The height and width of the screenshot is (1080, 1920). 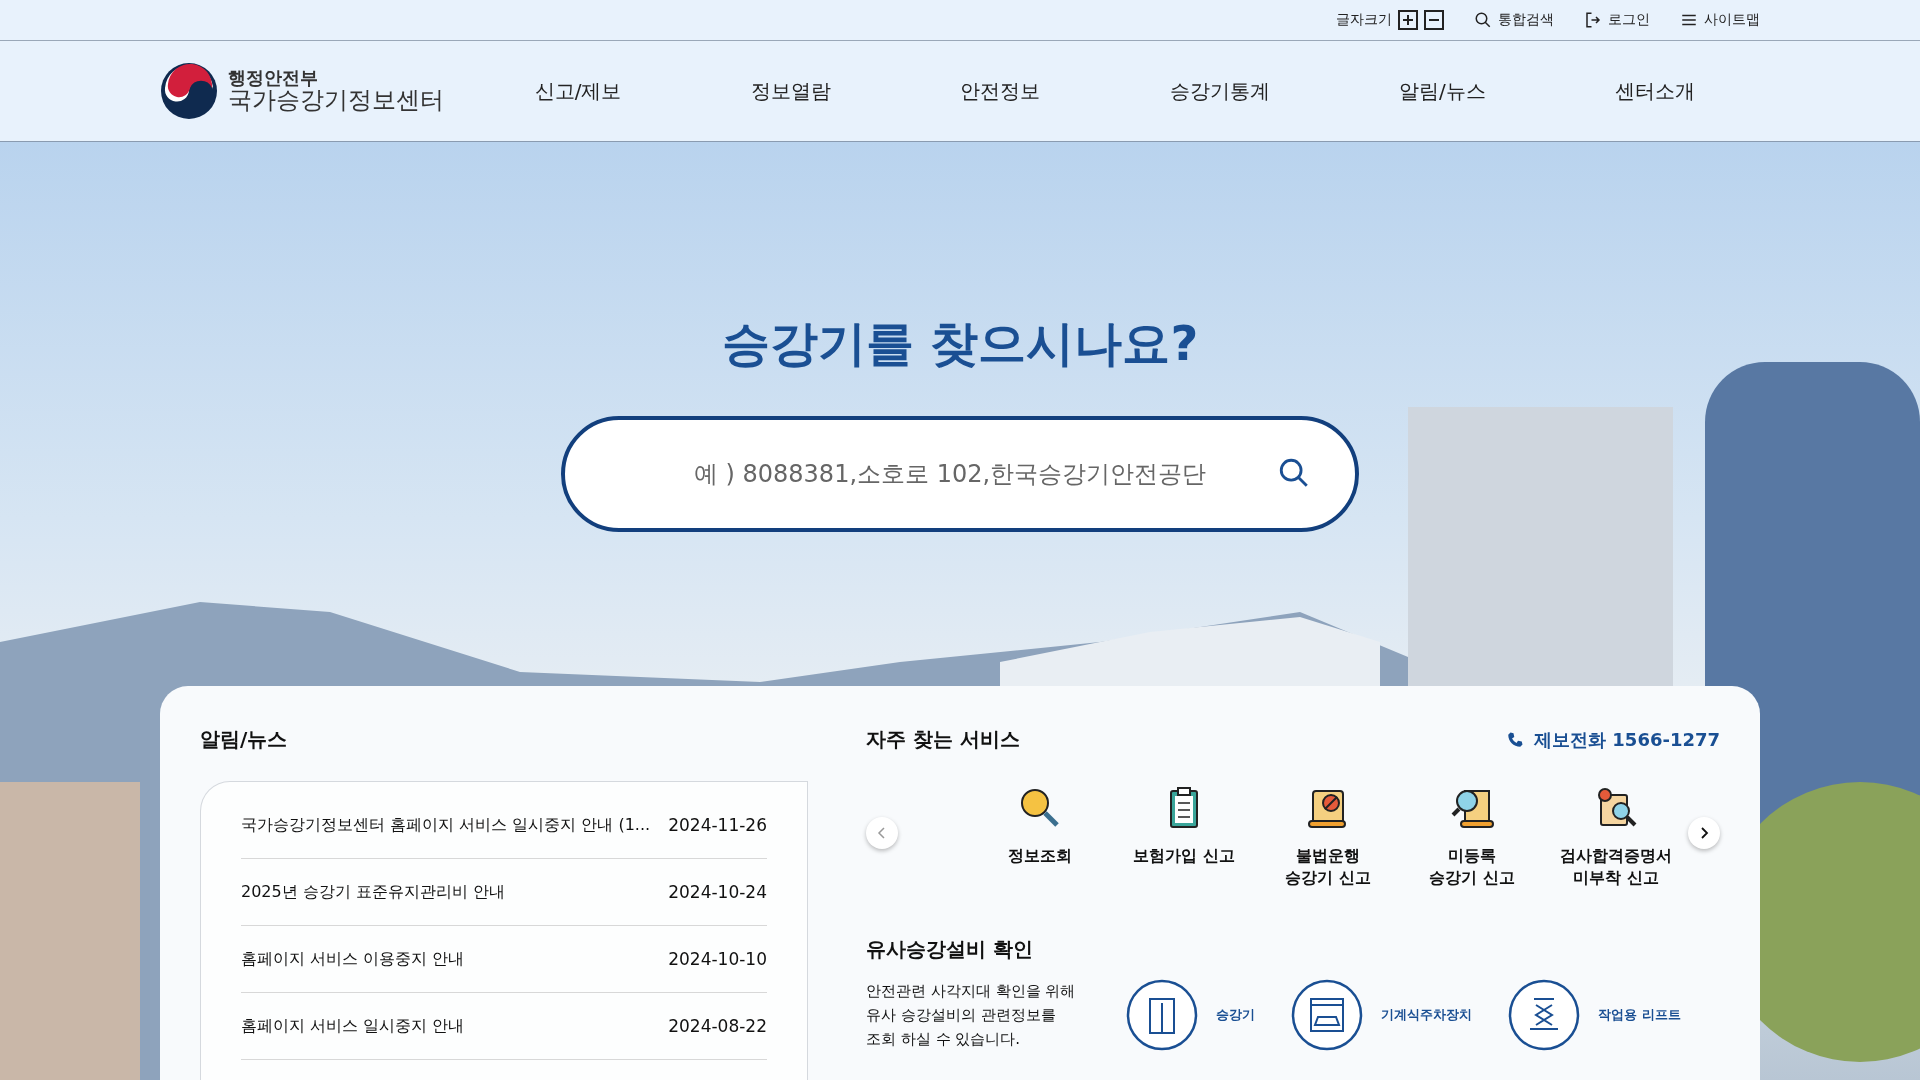 What do you see at coordinates (717, 825) in the screenshot?
I see `news-date: 2024-11-26` at bounding box center [717, 825].